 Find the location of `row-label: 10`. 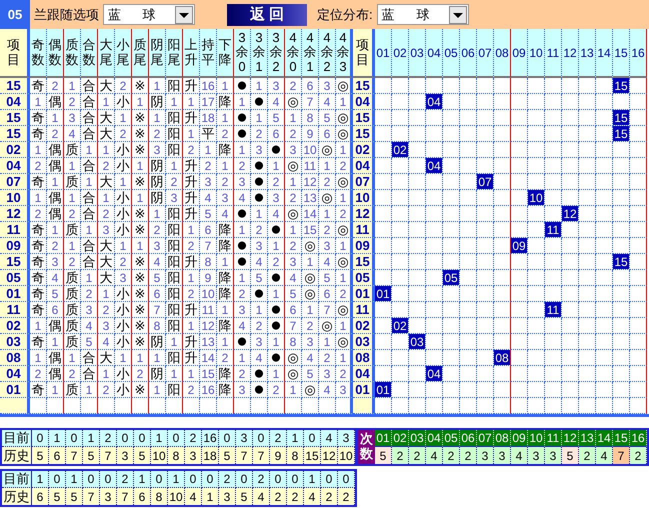

row-label: 10 is located at coordinates (15, 198).